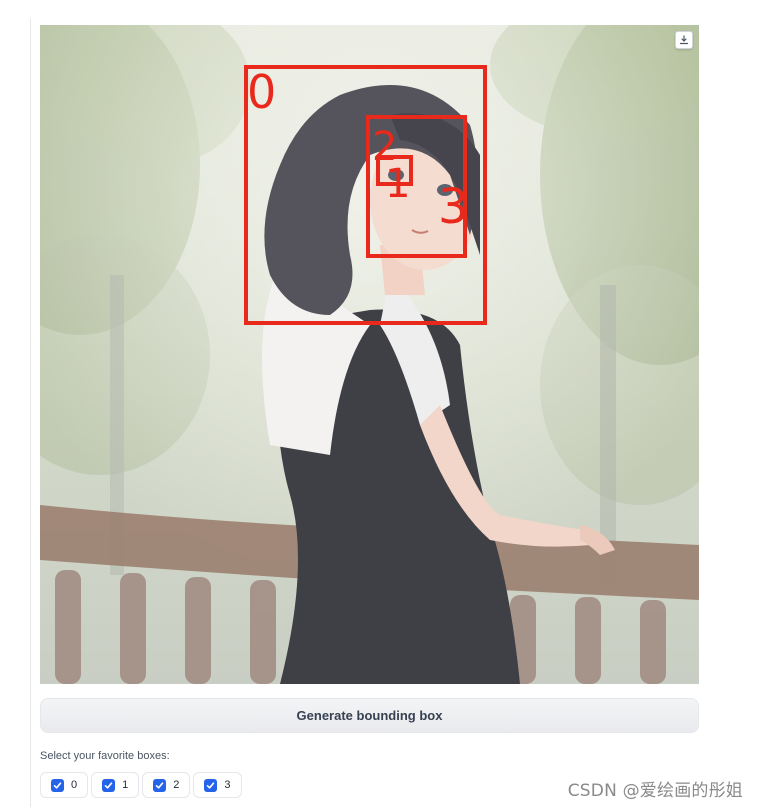 Image resolution: width=757 pixels, height=807 pixels. Describe the element at coordinates (125, 785) in the screenshot. I see `checkbox-option-label: 1` at that location.